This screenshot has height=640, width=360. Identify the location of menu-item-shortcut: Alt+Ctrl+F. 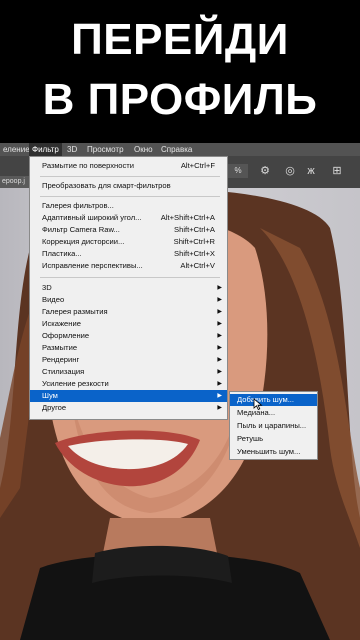
(197, 165).